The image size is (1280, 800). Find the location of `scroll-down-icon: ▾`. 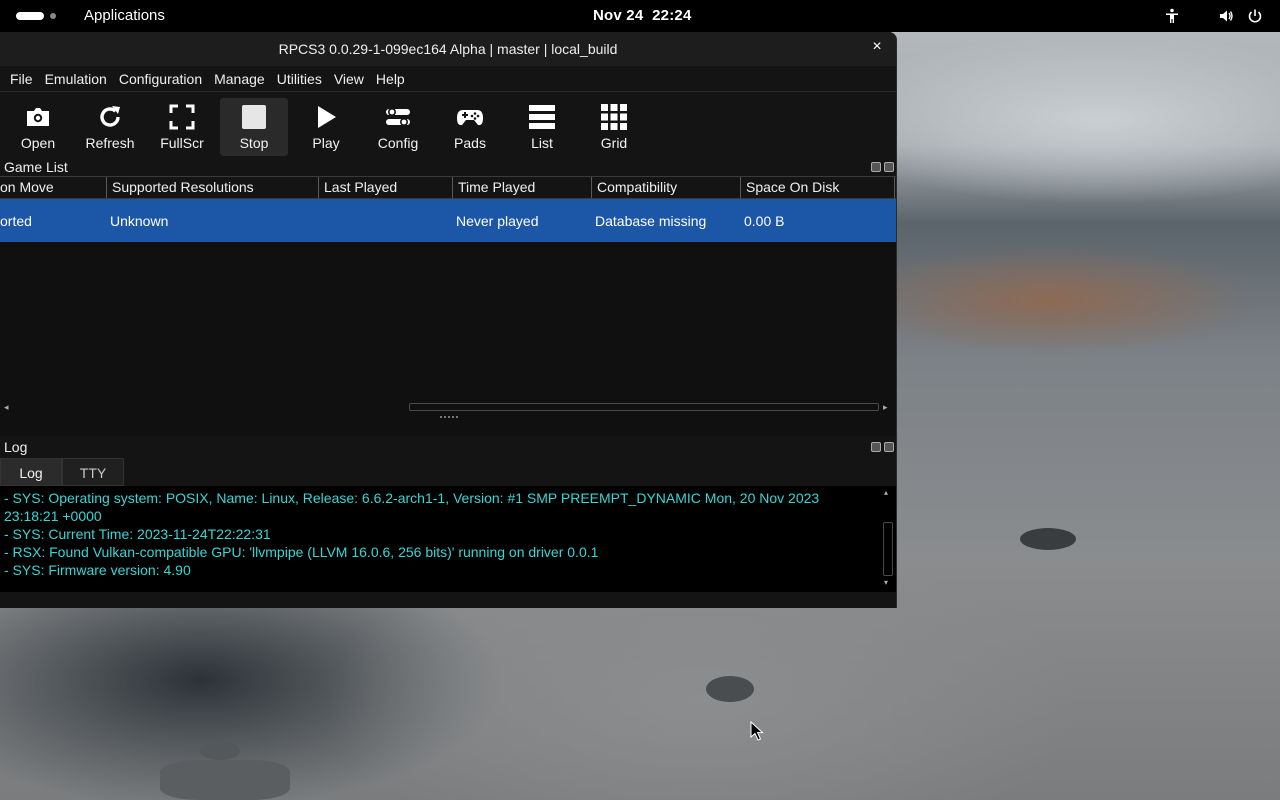

scroll-down-icon: ▾ is located at coordinates (886, 582).